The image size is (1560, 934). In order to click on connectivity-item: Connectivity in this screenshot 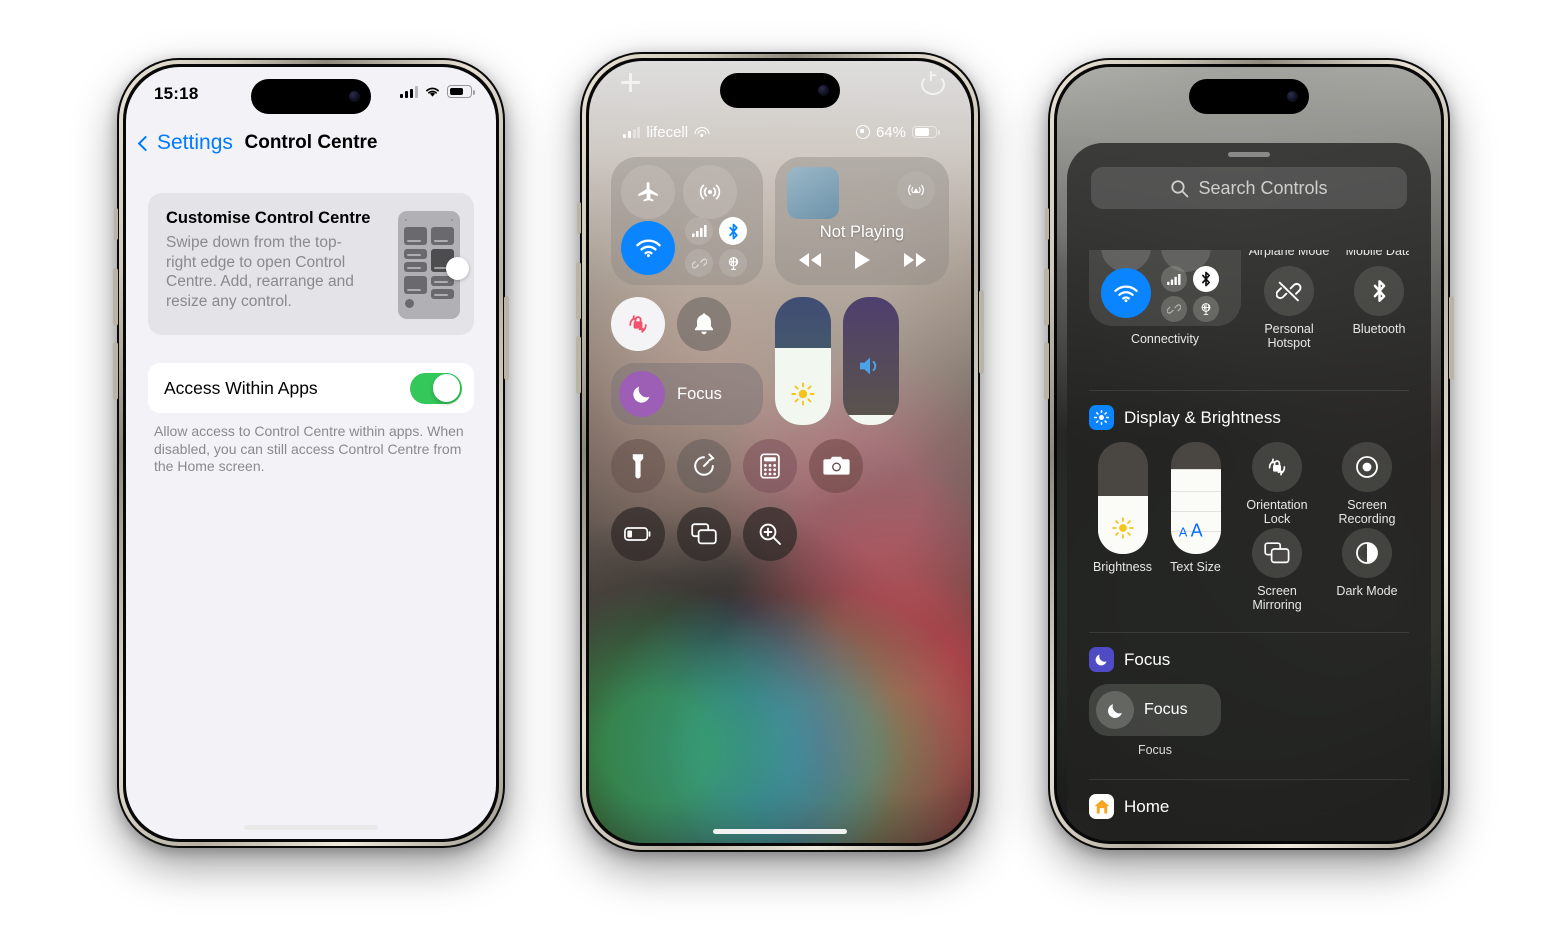, I will do `click(1165, 300)`.